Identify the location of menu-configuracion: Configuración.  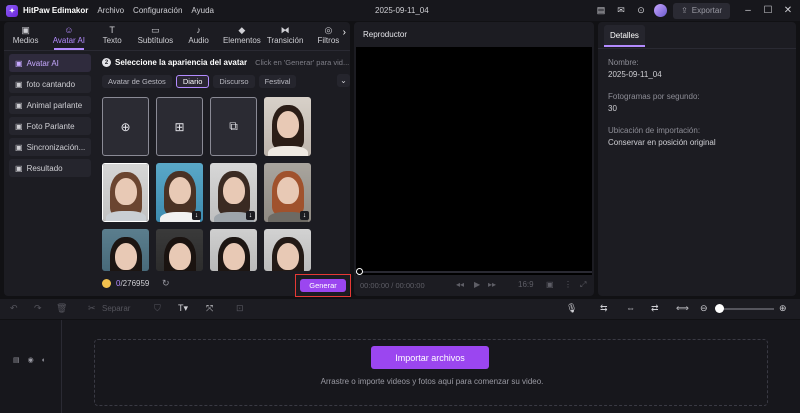
(157, 10).